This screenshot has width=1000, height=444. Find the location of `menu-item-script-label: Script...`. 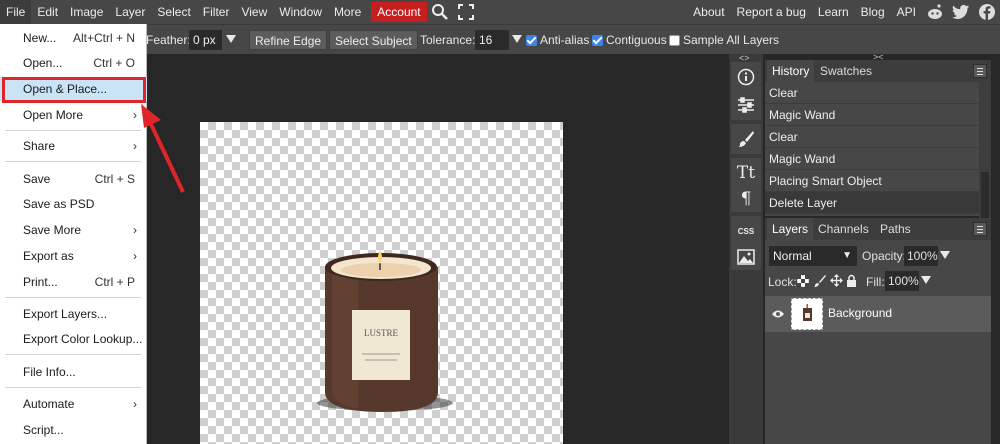

menu-item-script-label: Script... is located at coordinates (43, 430).